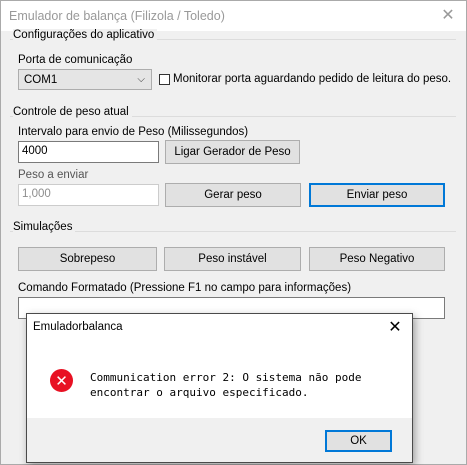  What do you see at coordinates (41, 80) in the screenshot?
I see `port-combobox-value: COM1` at bounding box center [41, 80].